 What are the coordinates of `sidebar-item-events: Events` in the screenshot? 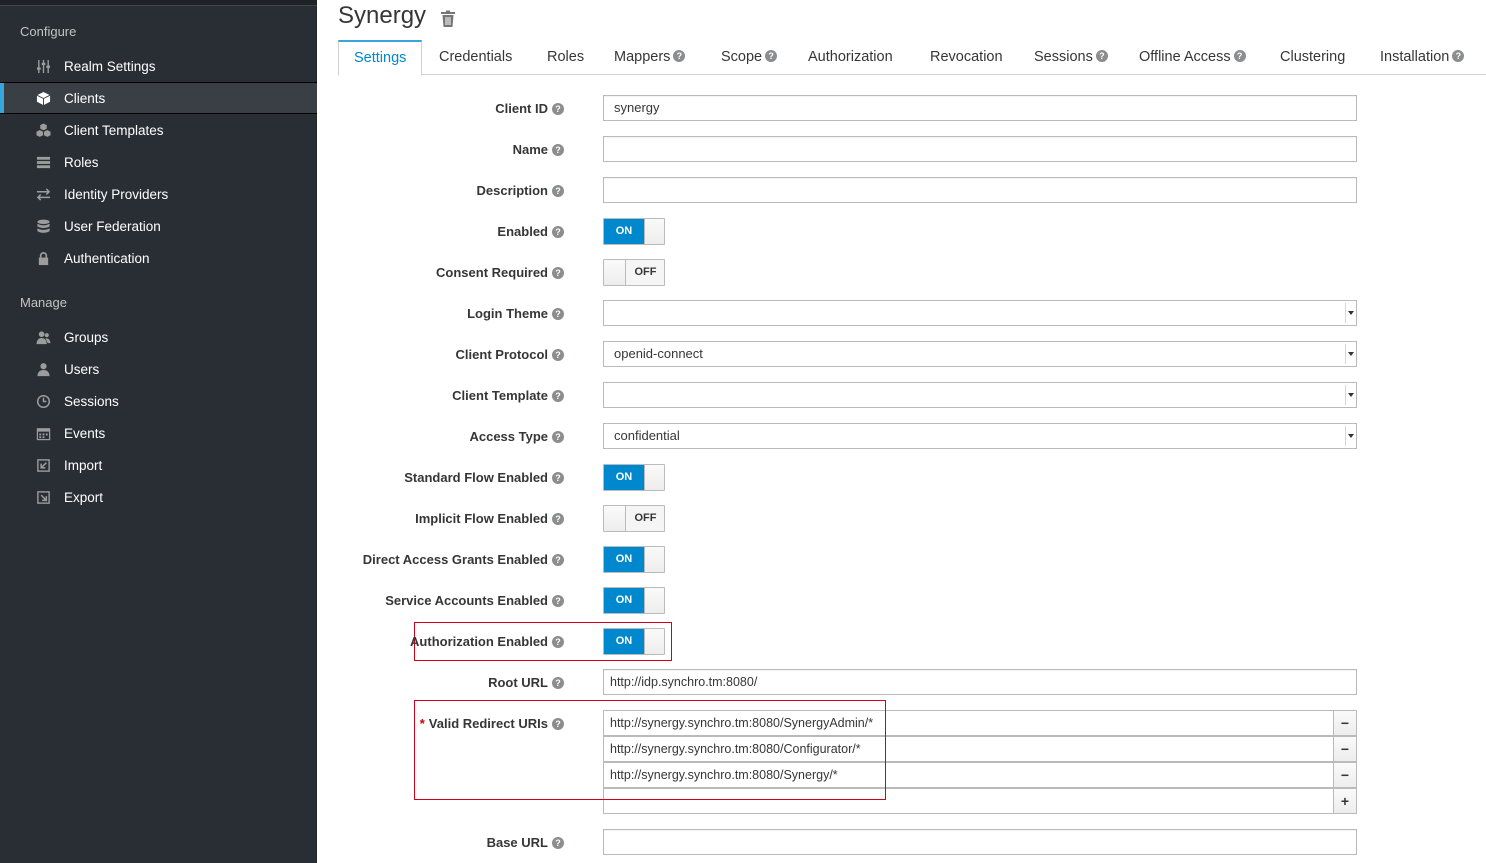 It's located at (158, 433).